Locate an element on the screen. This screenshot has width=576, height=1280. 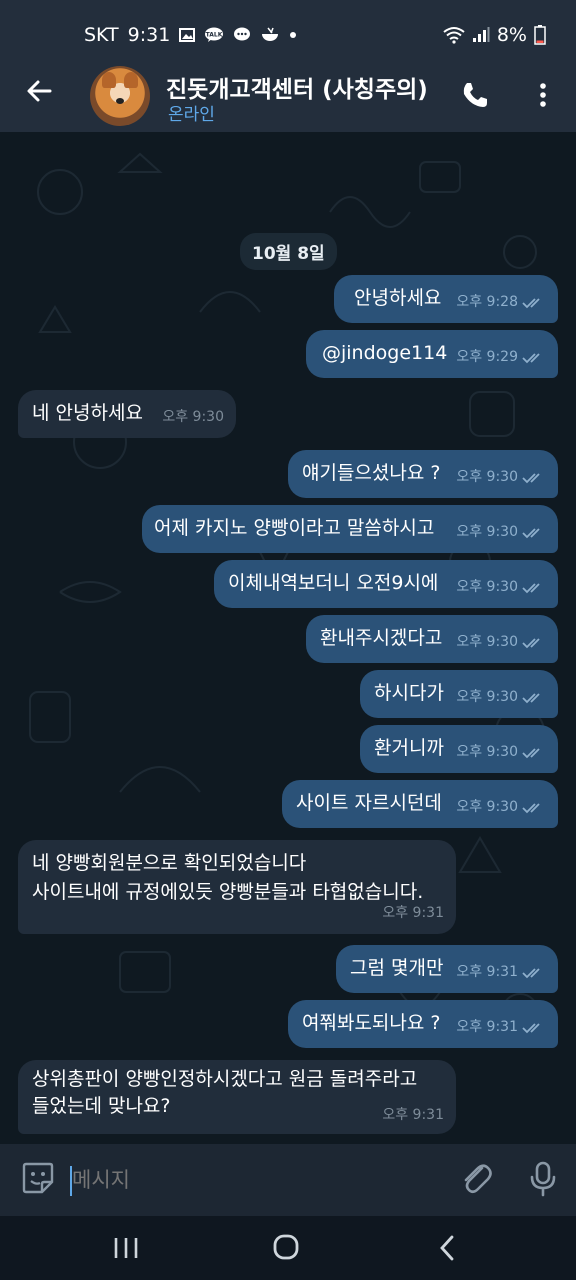
message-text: 이체내역보더니 오전9시에 is located at coordinates (333, 583).